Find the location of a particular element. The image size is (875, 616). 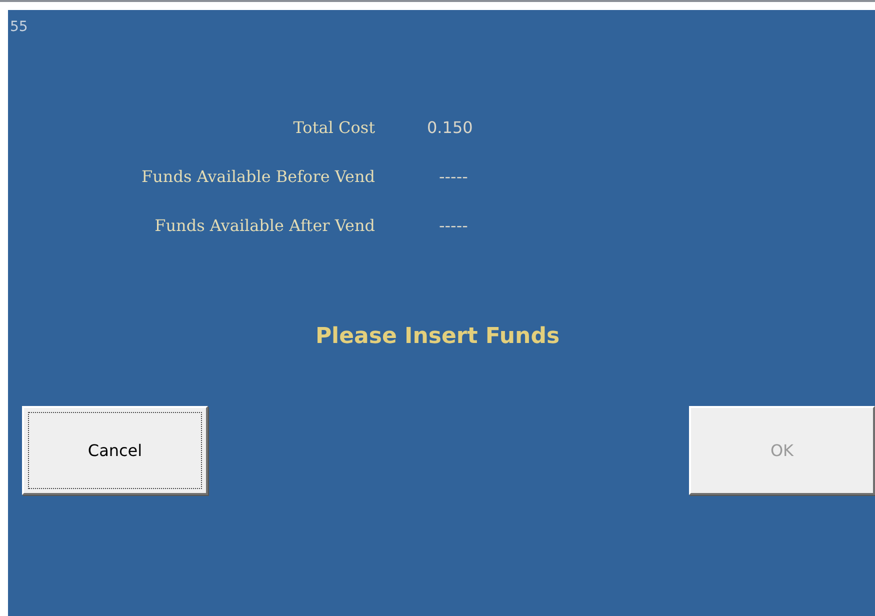

summary-value: 0.150 is located at coordinates (450, 127).